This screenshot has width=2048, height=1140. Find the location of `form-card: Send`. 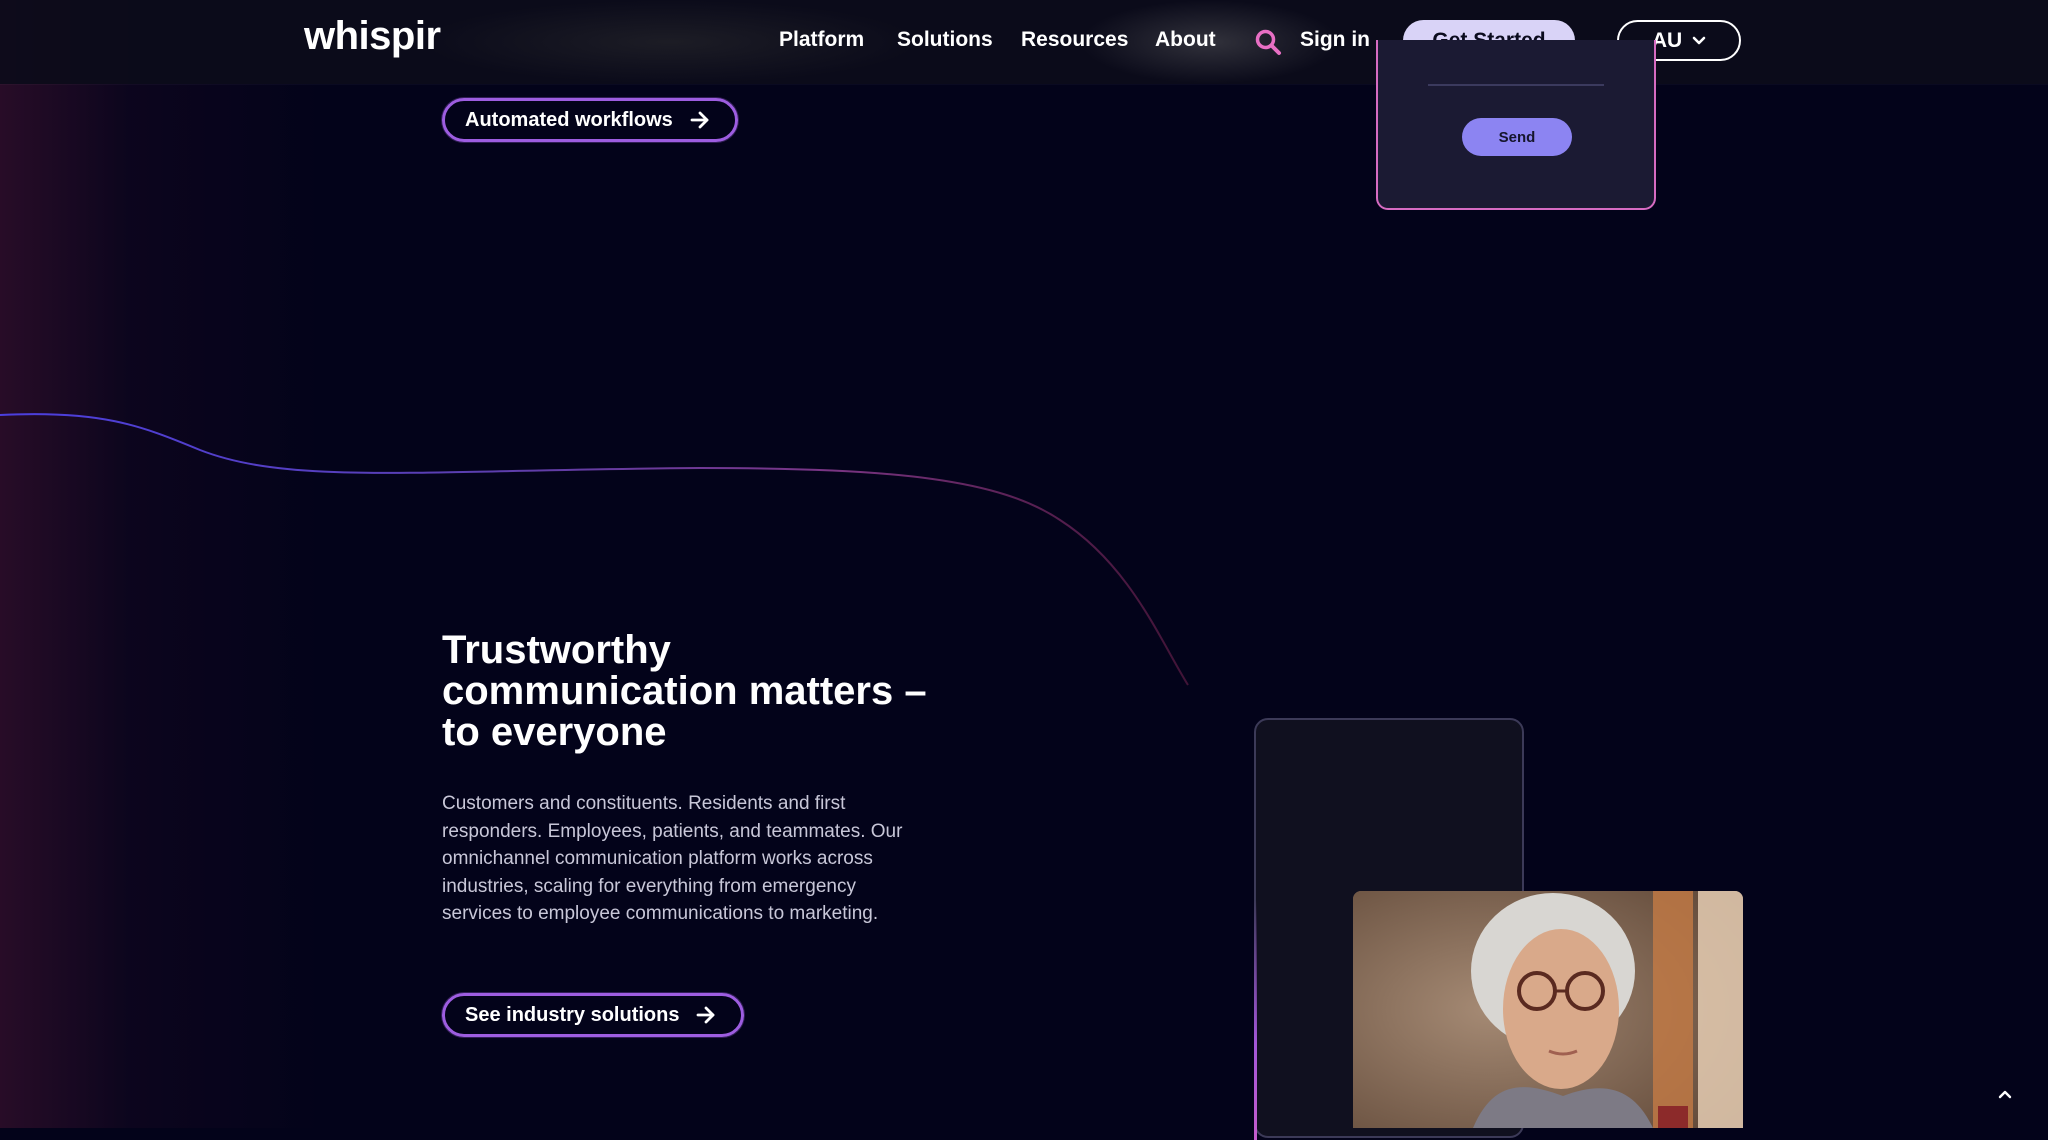

form-card: Send is located at coordinates (1516, 125).